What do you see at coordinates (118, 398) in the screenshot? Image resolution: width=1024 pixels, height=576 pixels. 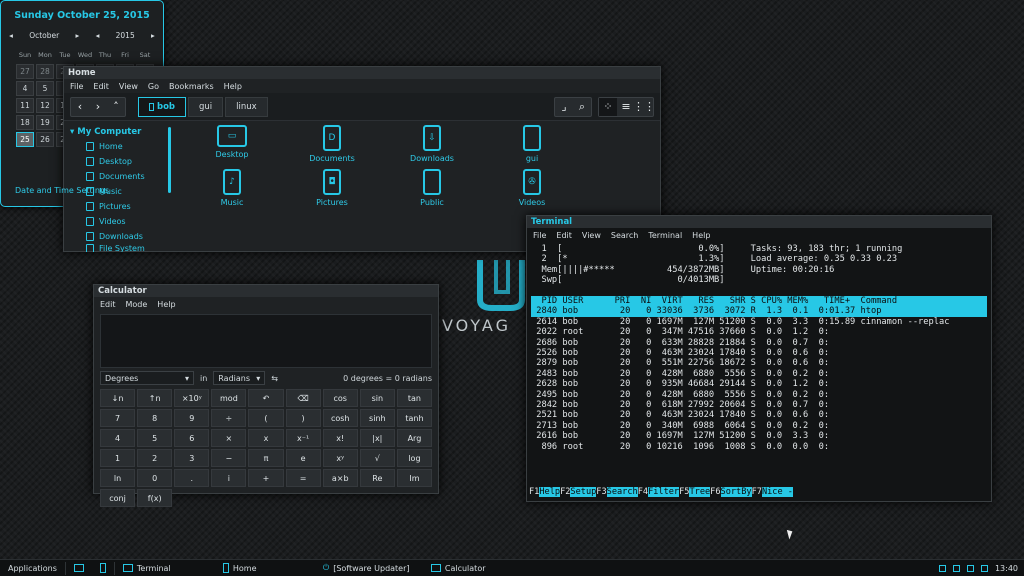 I see `calc-key: ↓n` at bounding box center [118, 398].